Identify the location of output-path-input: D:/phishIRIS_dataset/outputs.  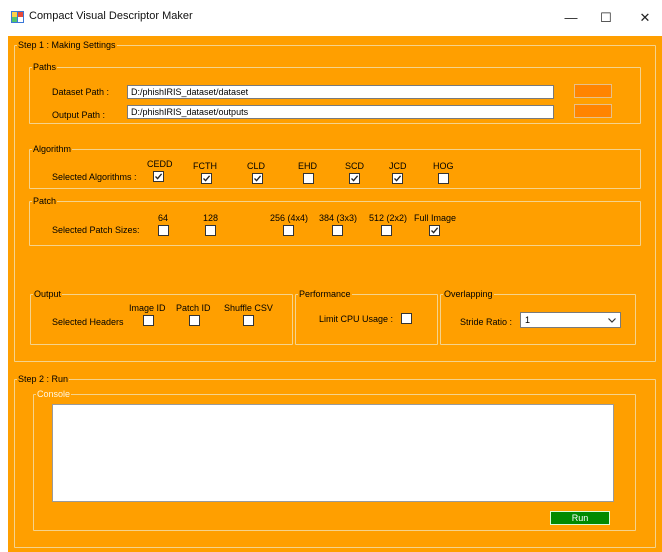
(340, 112).